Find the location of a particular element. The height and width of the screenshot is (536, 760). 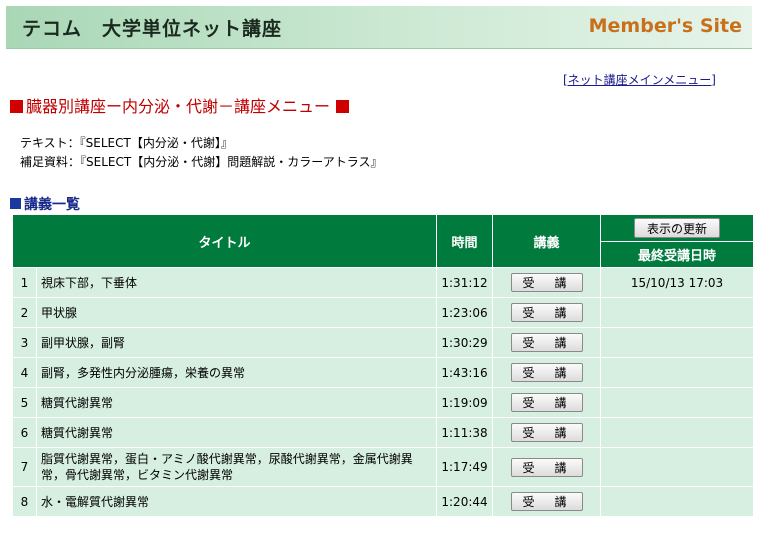

blue-square-icon is located at coordinates (15, 203).